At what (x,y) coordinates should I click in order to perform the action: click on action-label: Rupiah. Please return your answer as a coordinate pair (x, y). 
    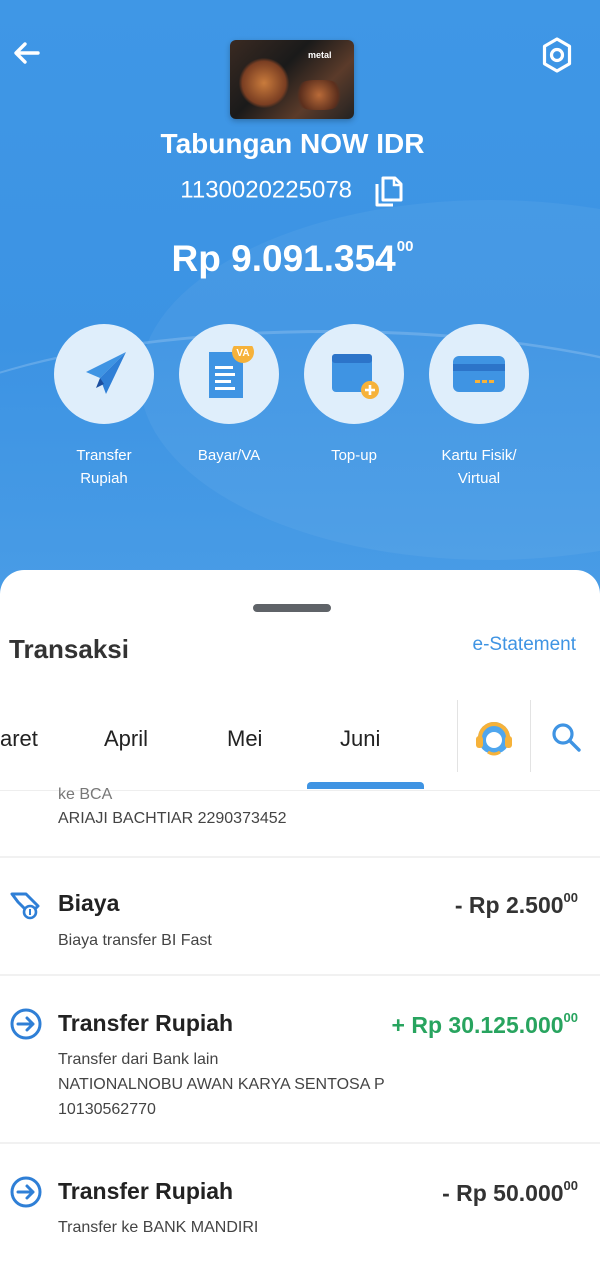
    Looking at the image, I should click on (104, 478).